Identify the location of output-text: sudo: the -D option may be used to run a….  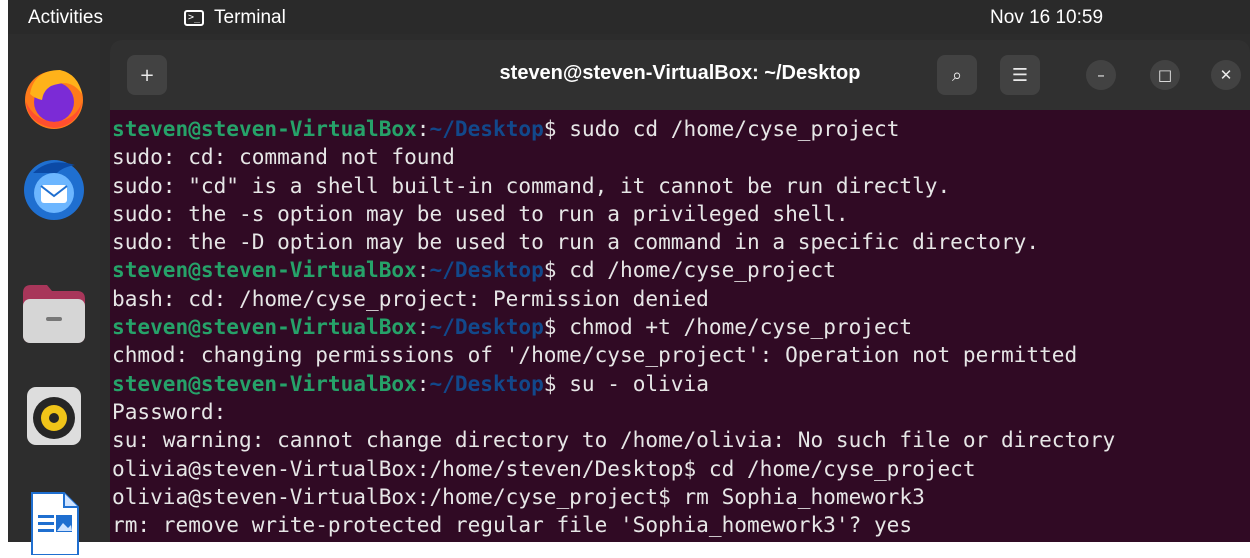
(576, 242).